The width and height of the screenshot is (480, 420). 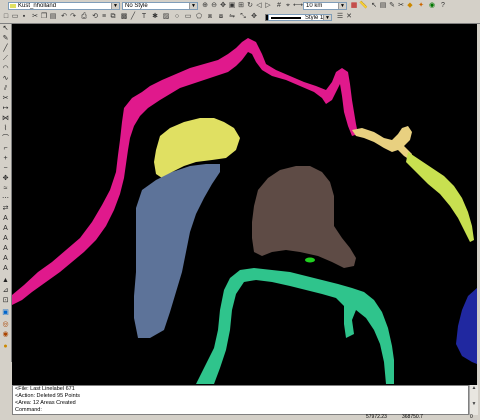 I want to click on draw-polyline-icon: ⟋, so click(x=5, y=58).